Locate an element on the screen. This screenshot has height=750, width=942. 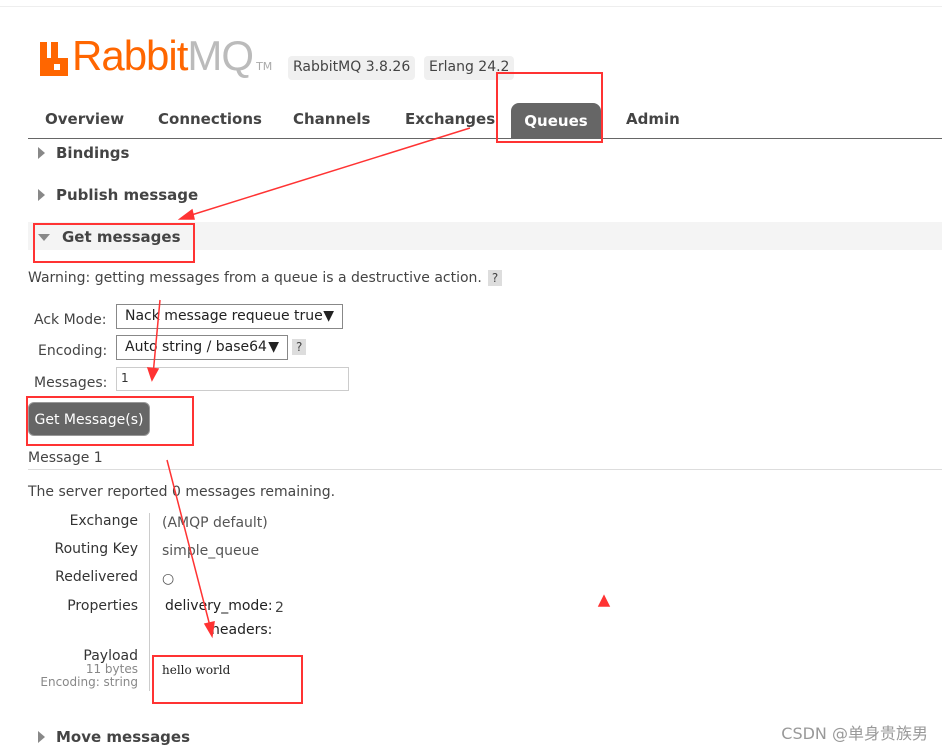
watermark: CSDN @单身贵族男 is located at coordinates (854, 733).